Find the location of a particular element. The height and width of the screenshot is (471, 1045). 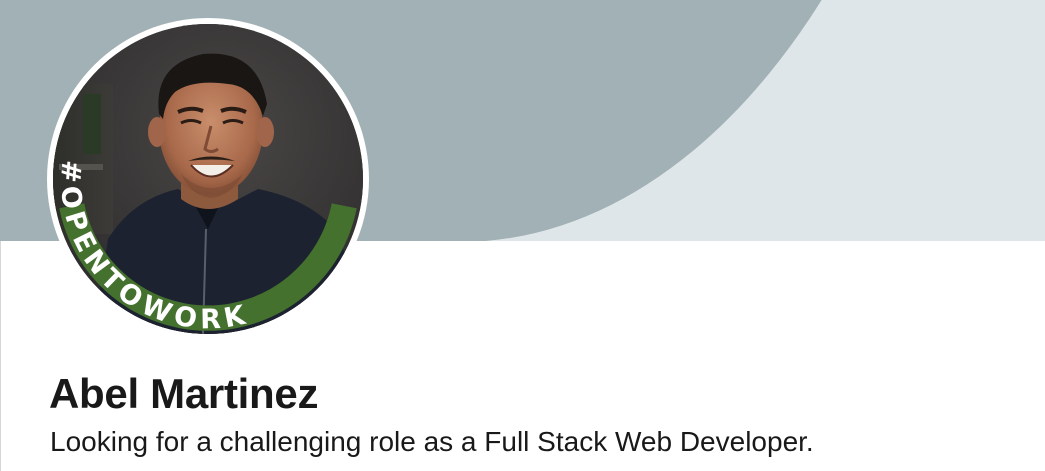

photo-ear-left is located at coordinates (157, 132).